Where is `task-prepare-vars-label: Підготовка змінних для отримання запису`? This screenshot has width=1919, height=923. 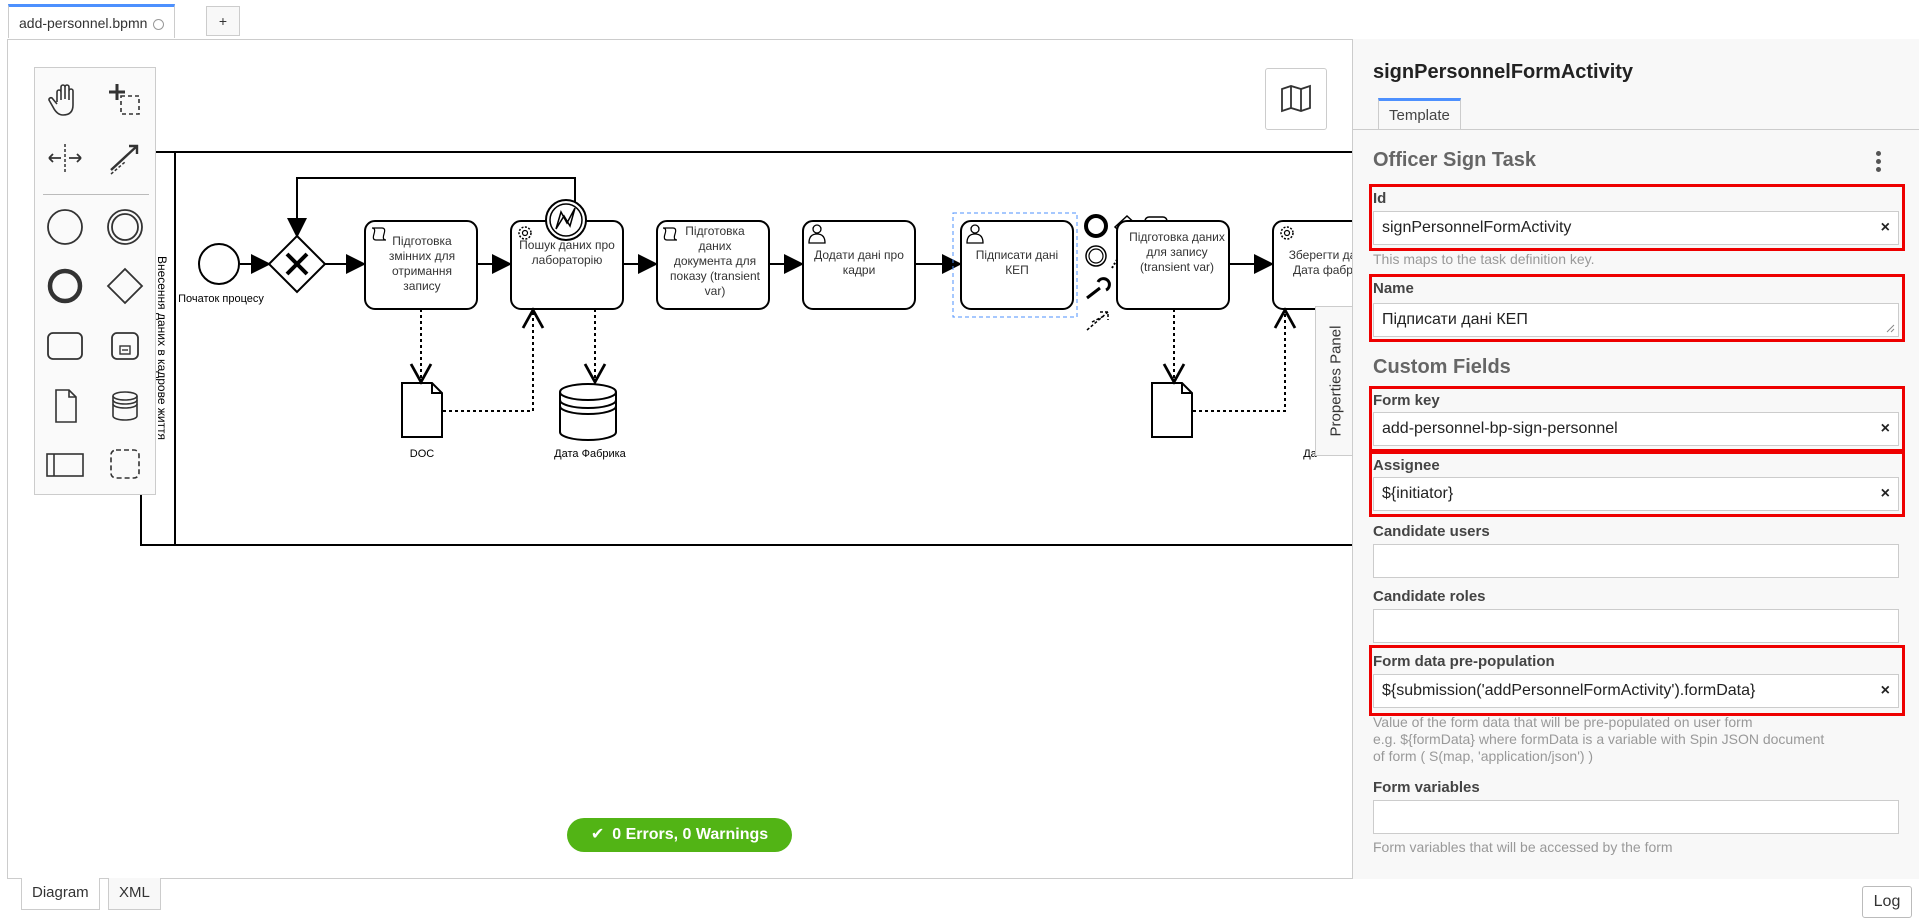 task-prepare-vars-label: Підготовка змінних для отримання запису is located at coordinates (422, 263).